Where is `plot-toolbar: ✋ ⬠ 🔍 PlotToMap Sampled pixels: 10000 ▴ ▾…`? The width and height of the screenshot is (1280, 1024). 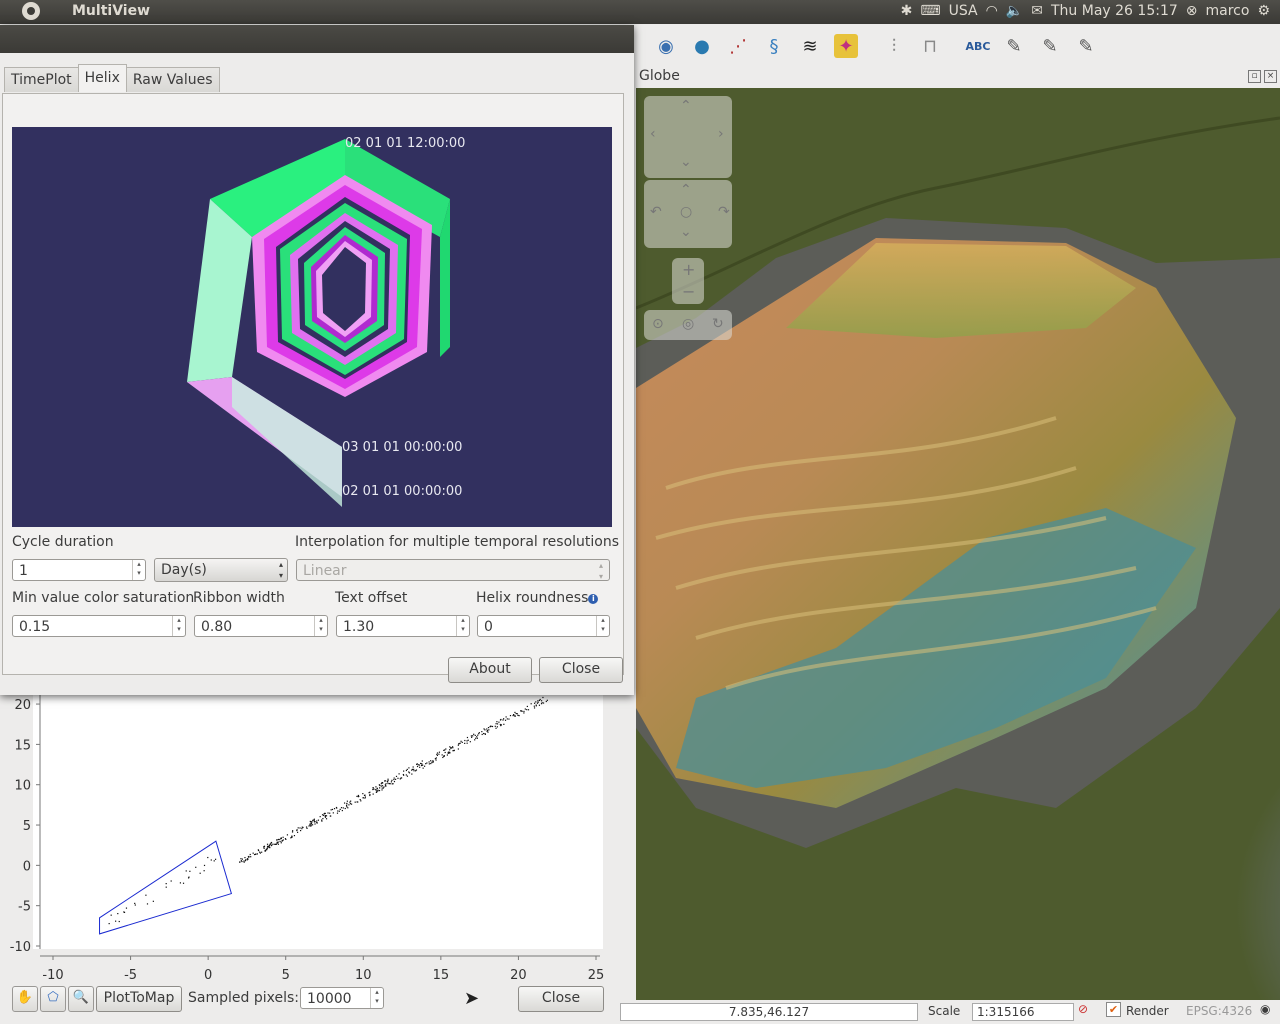 plot-toolbar: ✋ ⬠ 🔍 PlotToMap Sampled pixels: 10000 ▴ ▾… is located at coordinates (307, 1000).